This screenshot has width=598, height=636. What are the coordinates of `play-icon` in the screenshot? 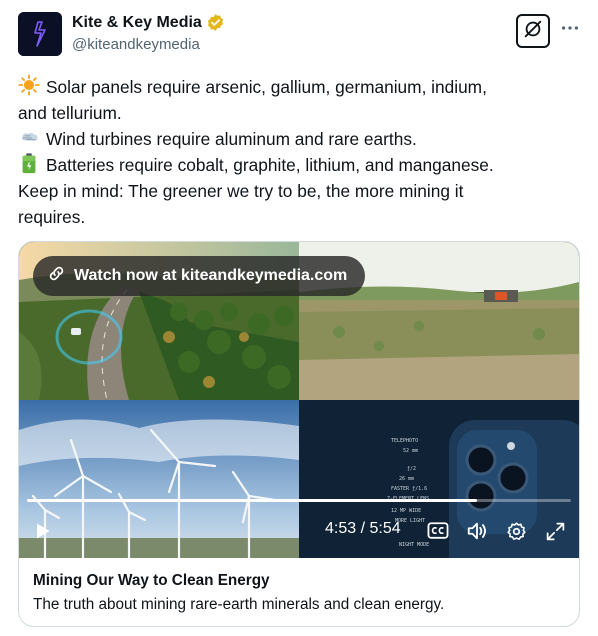 It's located at (42, 531).